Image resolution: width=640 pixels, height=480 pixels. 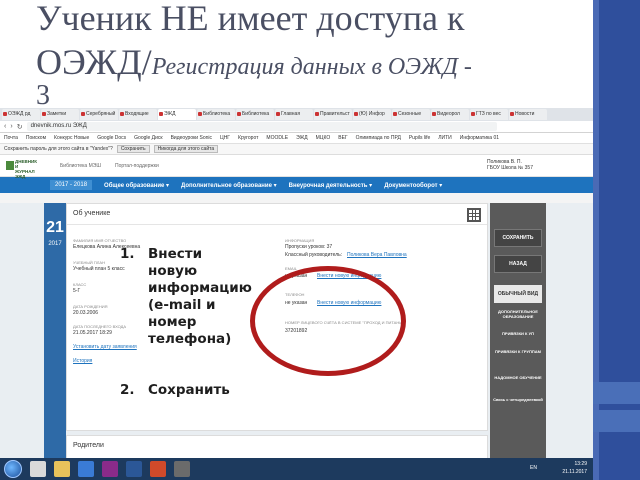 What do you see at coordinates (11, 126) in the screenshot?
I see `forward-arrow-icon: ›` at bounding box center [11, 126].